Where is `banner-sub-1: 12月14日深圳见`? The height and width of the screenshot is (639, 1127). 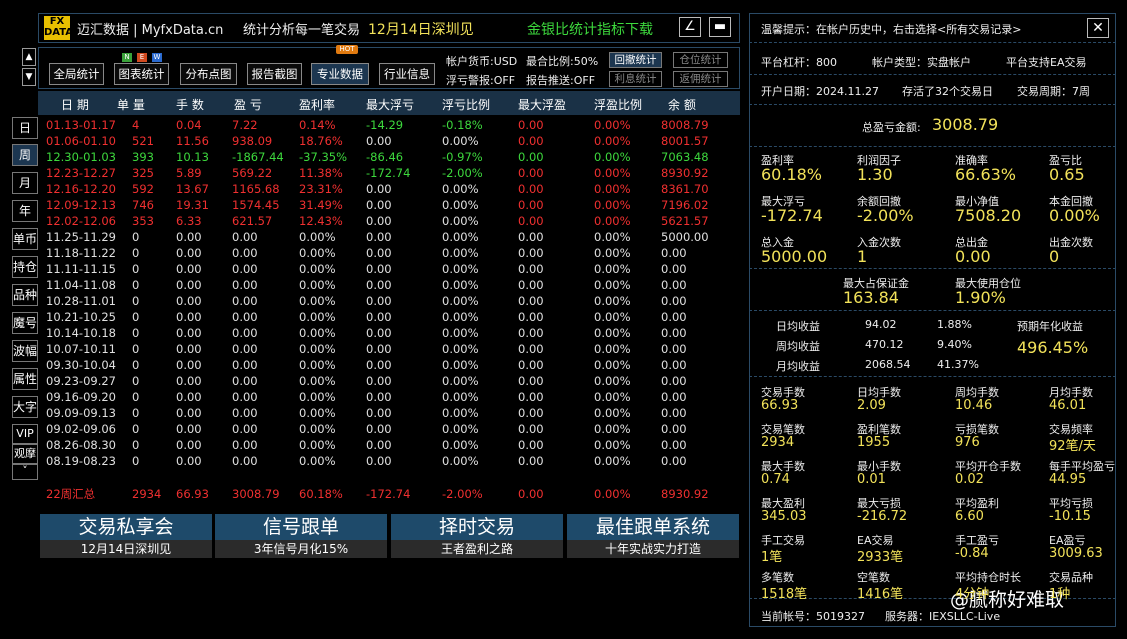 banner-sub-1: 12月14日深圳见 is located at coordinates (126, 549).